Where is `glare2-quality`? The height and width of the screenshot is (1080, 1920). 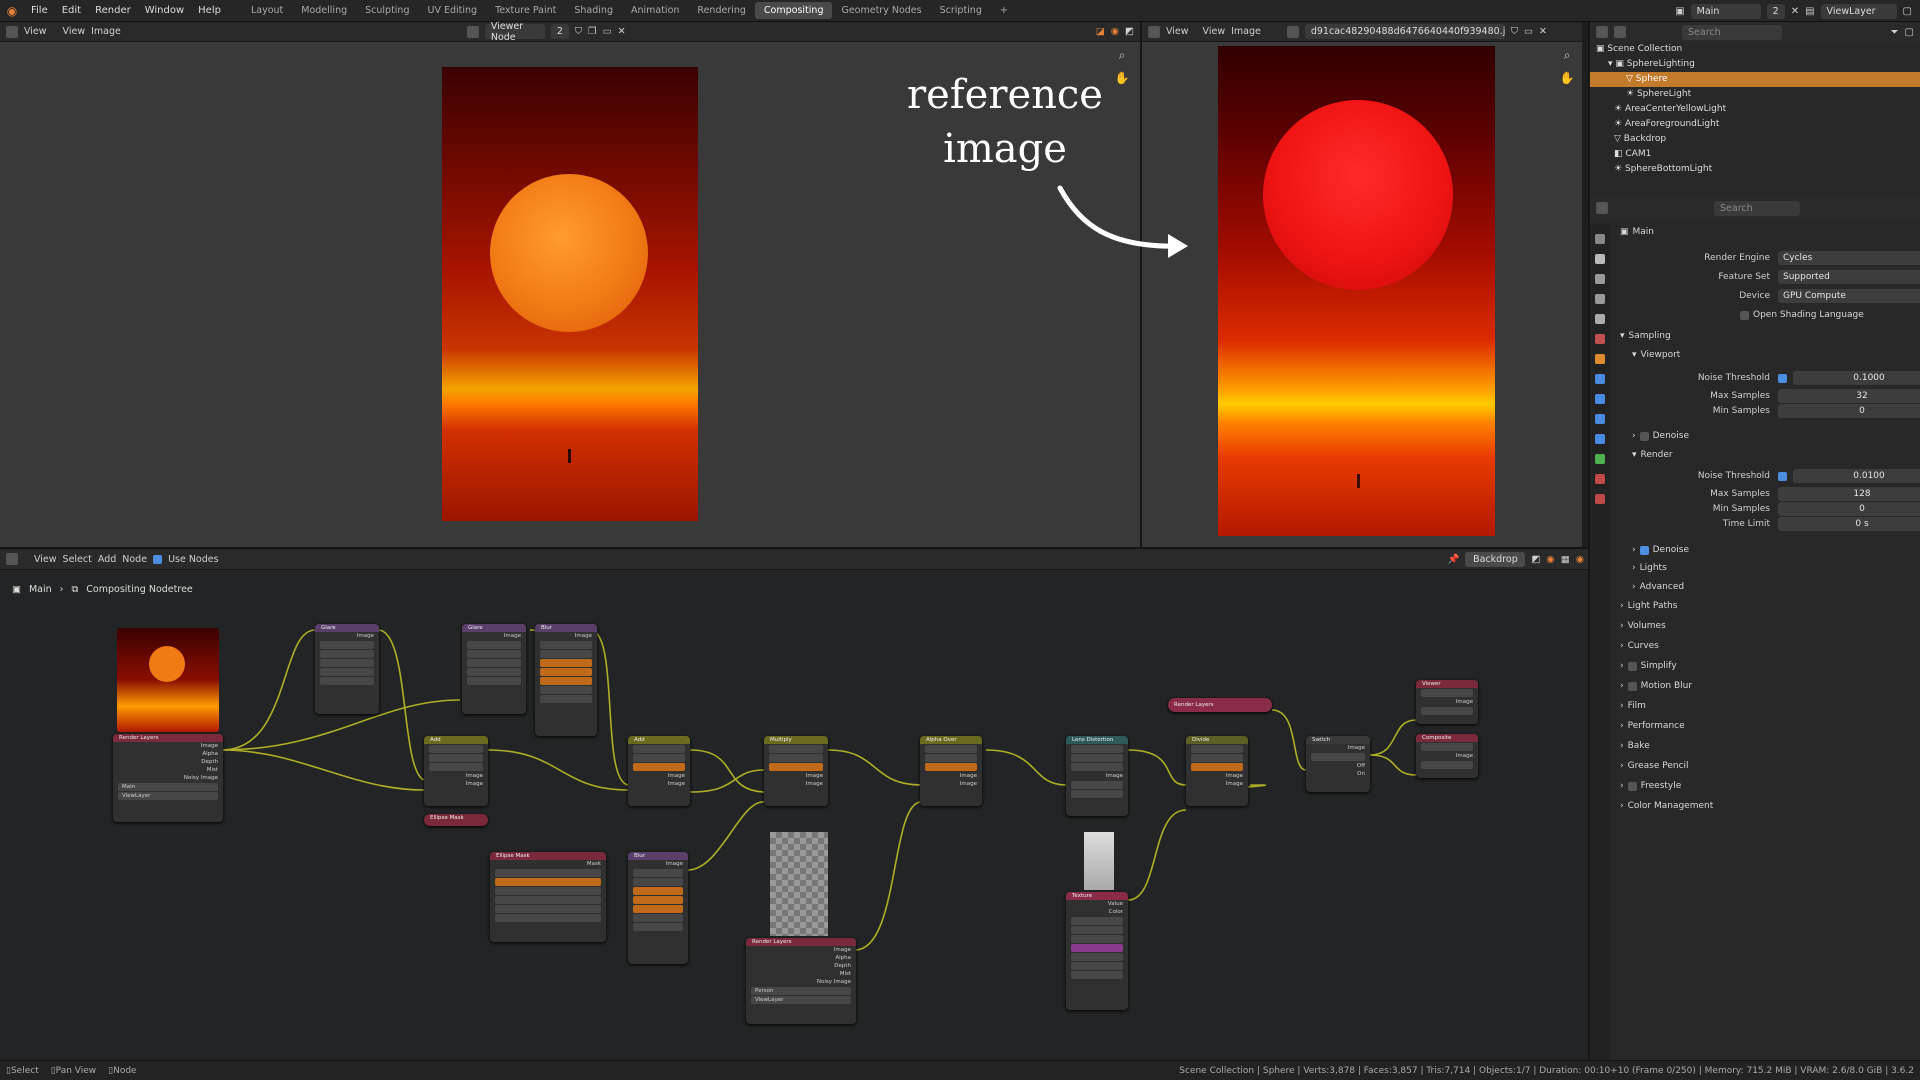 glare2-quality is located at coordinates (494, 654).